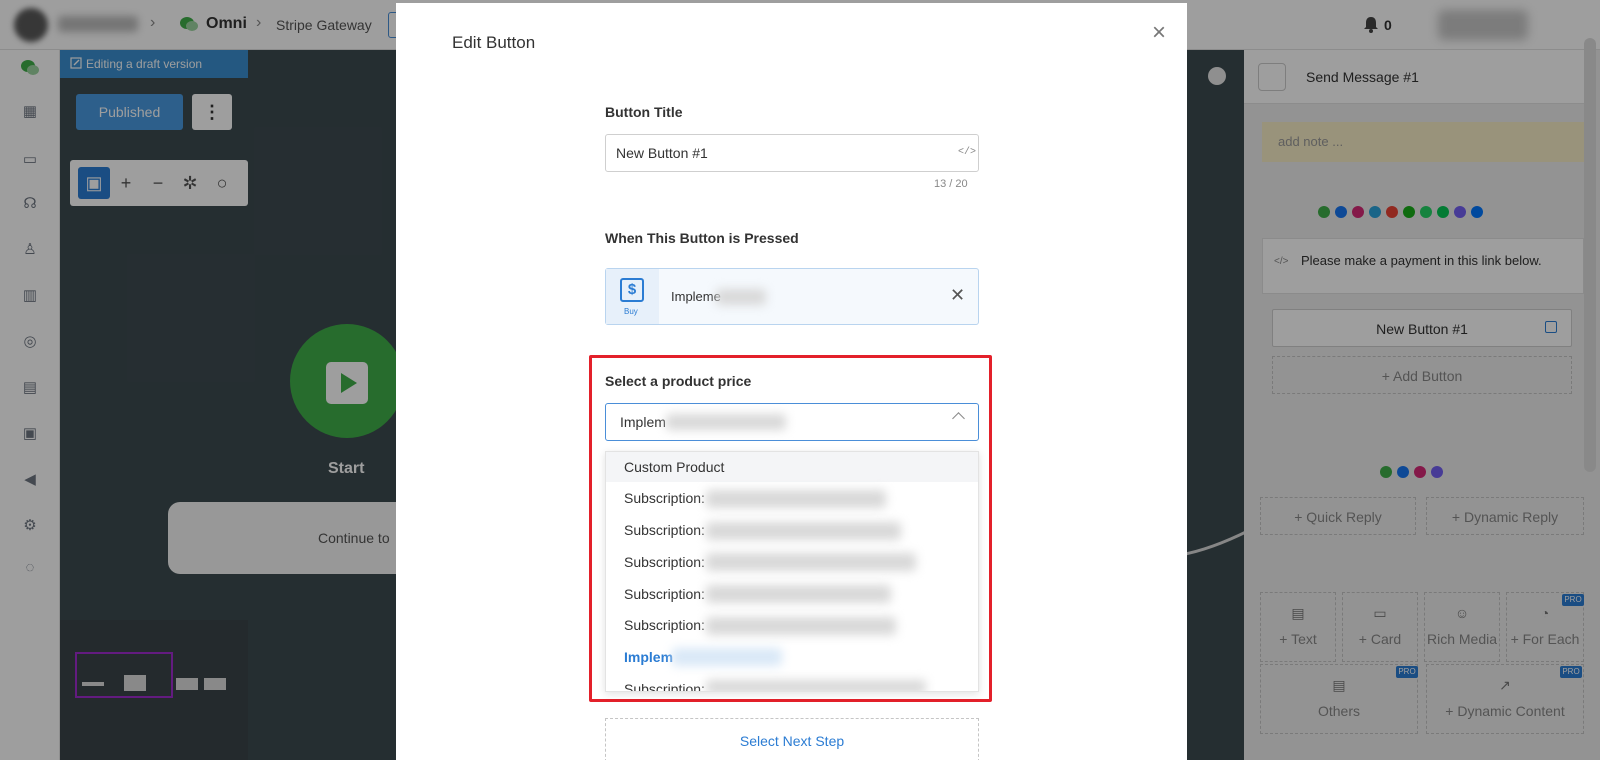  What do you see at coordinates (631, 311) in the screenshot?
I see `buy-label: Buy` at bounding box center [631, 311].